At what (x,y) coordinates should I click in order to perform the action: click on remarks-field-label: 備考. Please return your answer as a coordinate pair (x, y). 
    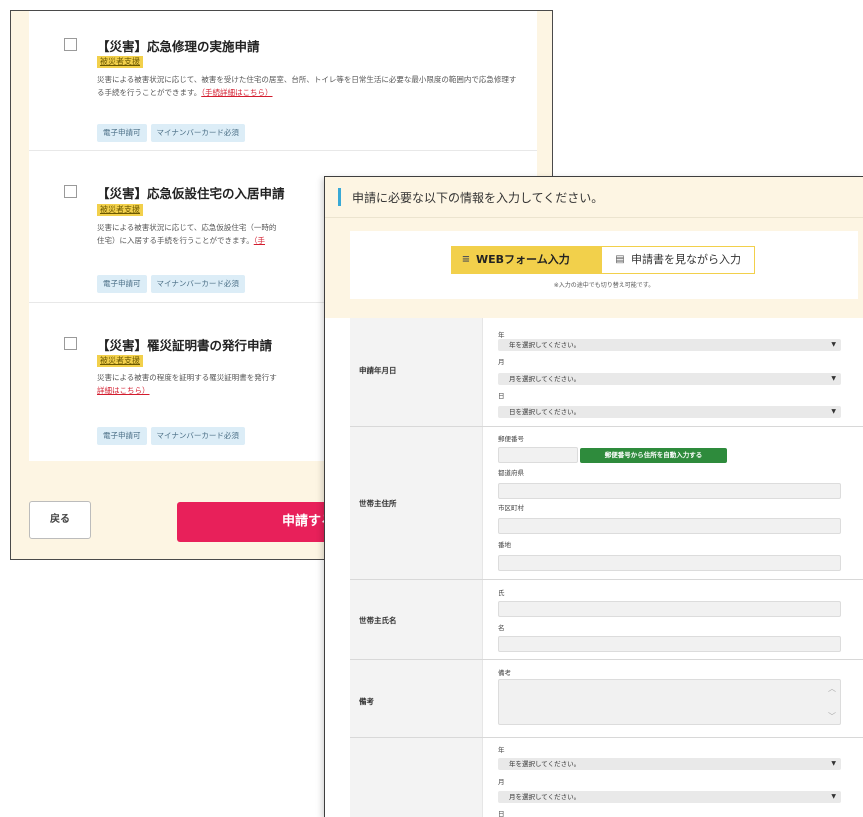
    Looking at the image, I should click on (504, 673).